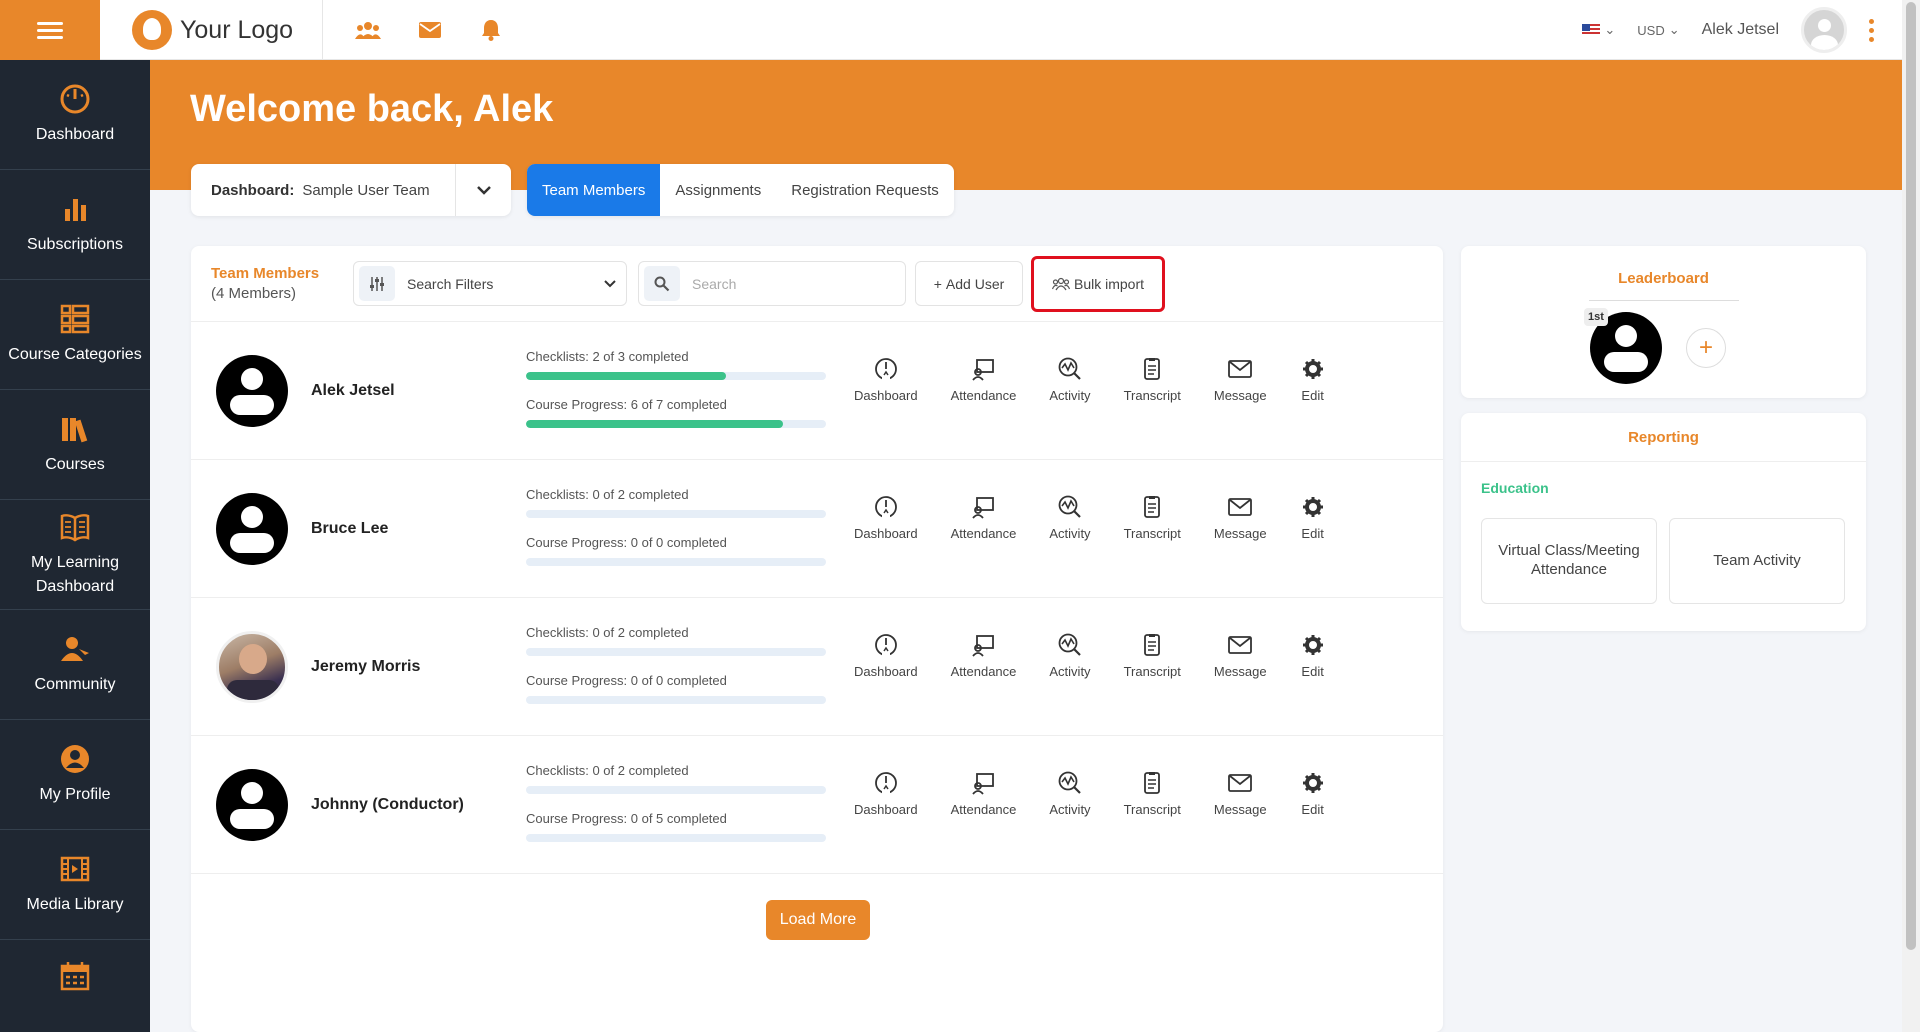 The height and width of the screenshot is (1032, 1920). I want to click on bulk-import-button: Bulk import, so click(1098, 284).